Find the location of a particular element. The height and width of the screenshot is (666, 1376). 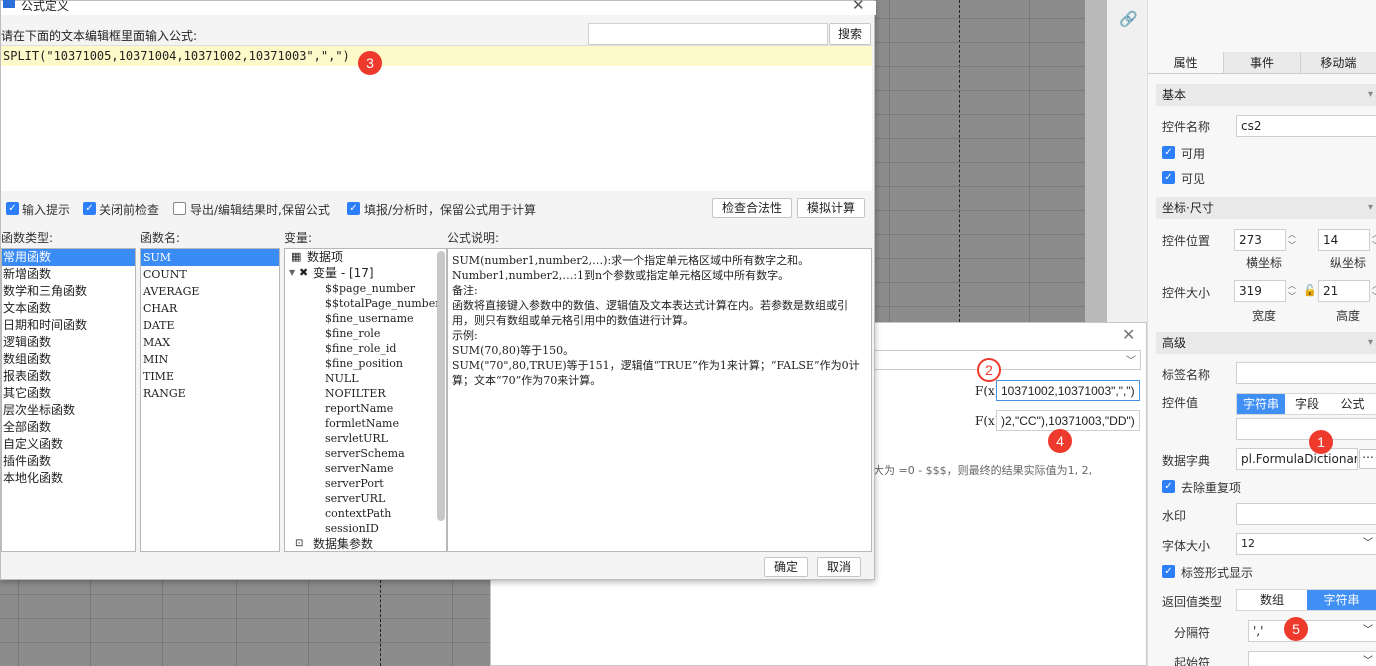

value-mode-field: 字段 is located at coordinates (1307, 404).